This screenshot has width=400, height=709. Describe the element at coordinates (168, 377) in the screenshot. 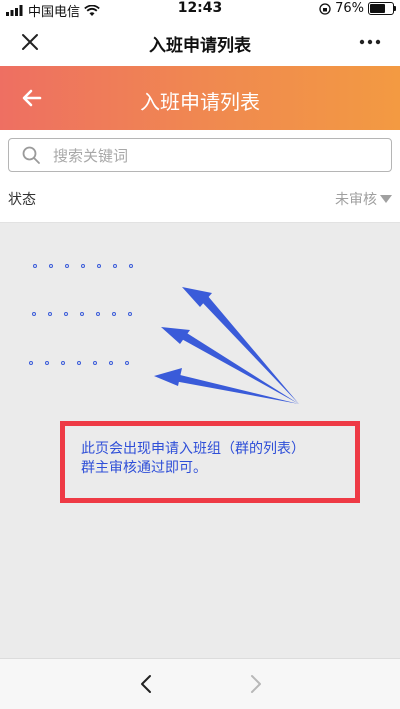

I see `arrow-3-head` at that location.